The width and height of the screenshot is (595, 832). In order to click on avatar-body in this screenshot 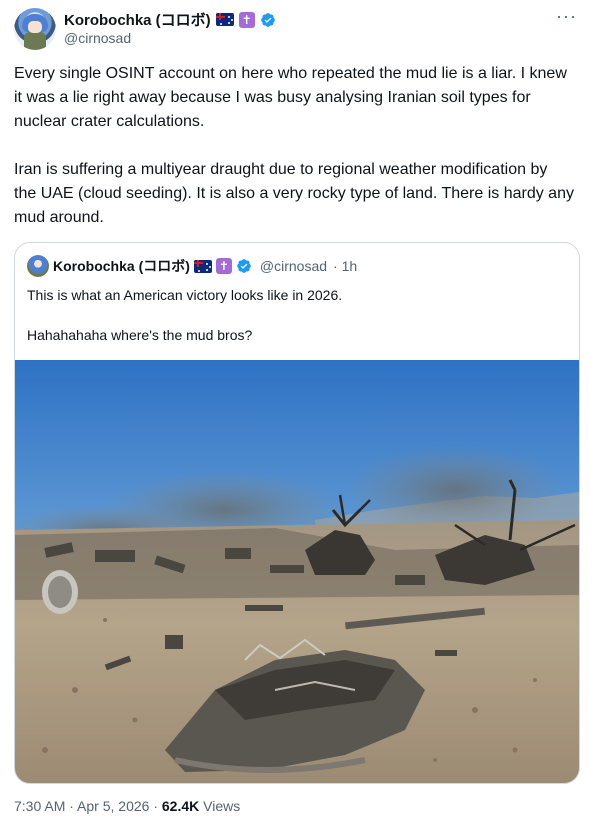, I will do `click(35, 41)`.